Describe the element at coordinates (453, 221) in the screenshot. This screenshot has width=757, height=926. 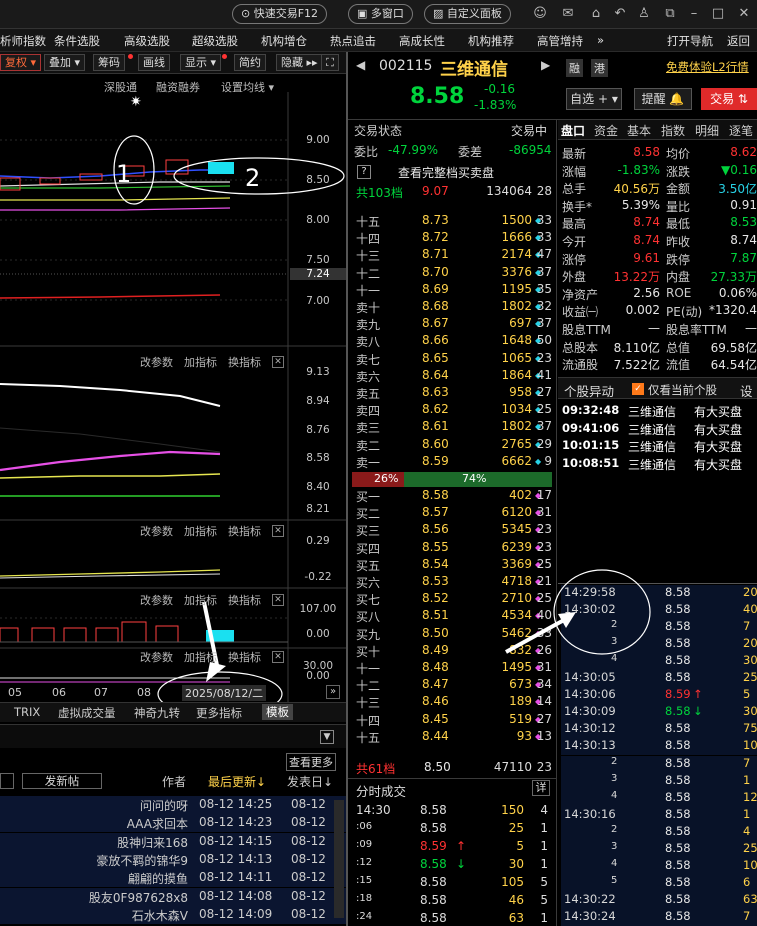
I see `ask-row: 十五 8.73 1500 ◆ 33` at that location.